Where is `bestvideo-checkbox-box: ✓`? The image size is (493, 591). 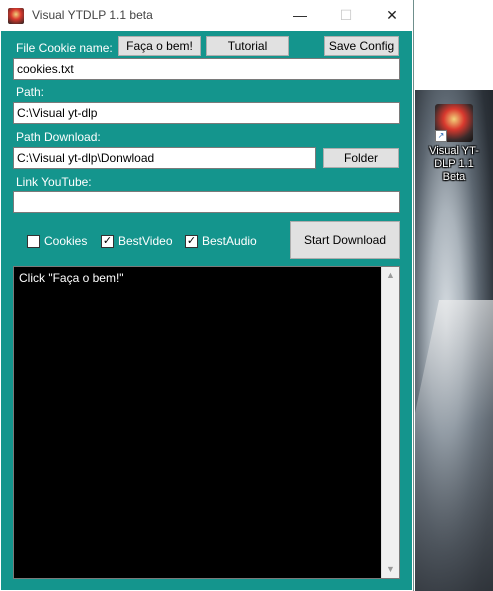
bestvideo-checkbox-box: ✓ is located at coordinates (107, 241).